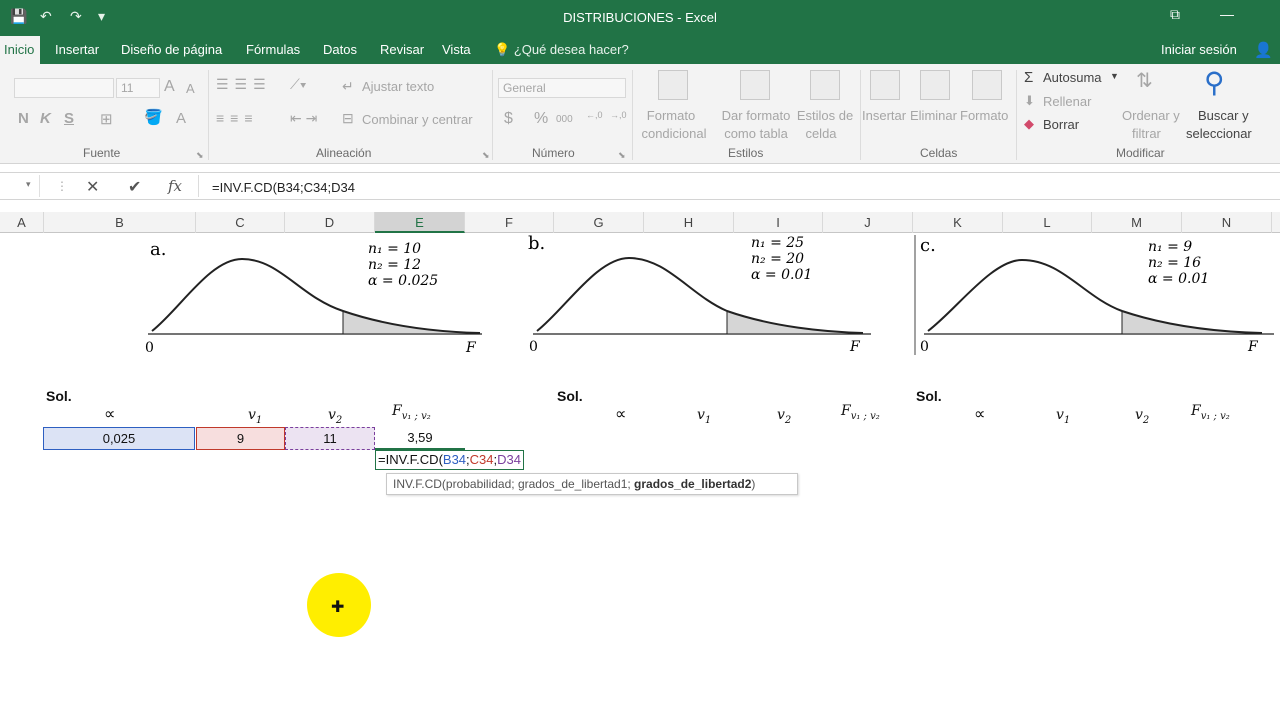 This screenshot has height=720, width=1280. I want to click on italic-button: K, so click(45, 118).